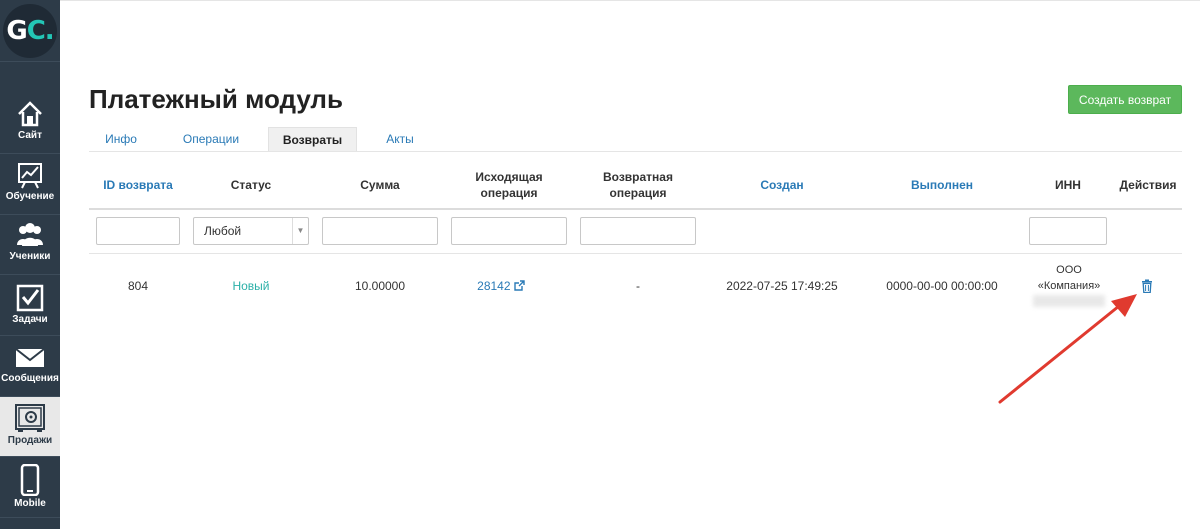 This screenshot has width=1200, height=529. What do you see at coordinates (782, 185) in the screenshot?
I see `column-header-created: Создан` at bounding box center [782, 185].